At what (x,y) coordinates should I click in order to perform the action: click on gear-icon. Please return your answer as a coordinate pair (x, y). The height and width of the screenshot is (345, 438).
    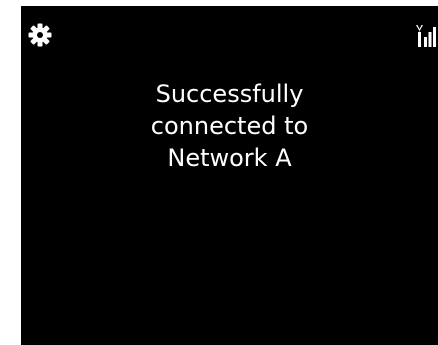
    Looking at the image, I should click on (40, 35).